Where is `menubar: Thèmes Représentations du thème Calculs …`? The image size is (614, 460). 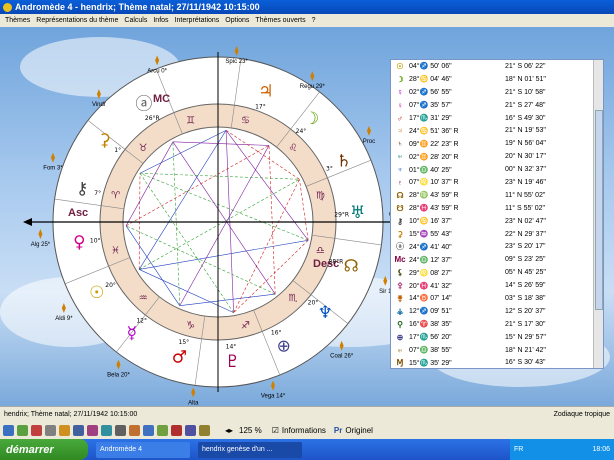 menubar: Thèmes Représentations du thème Calculs … is located at coordinates (307, 20).